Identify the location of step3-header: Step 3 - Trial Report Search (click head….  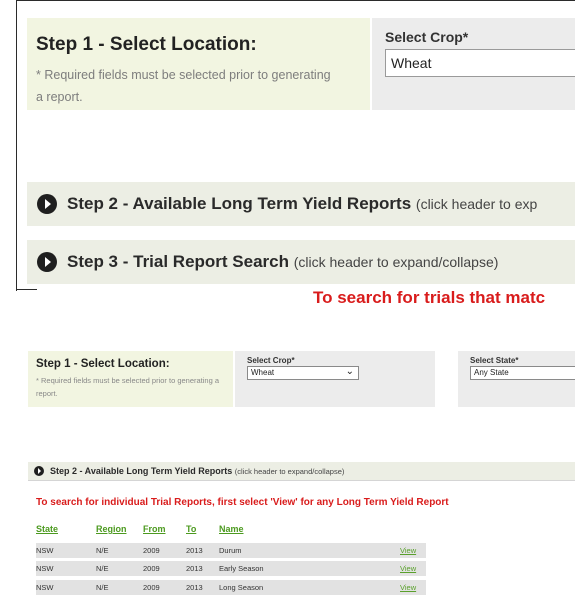
(301, 262).